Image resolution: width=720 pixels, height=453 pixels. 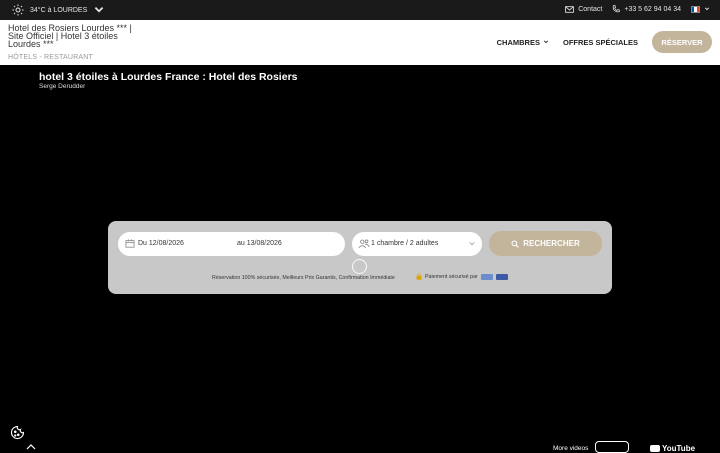 I want to click on search-button: RECHERCHER, so click(x=545, y=243).